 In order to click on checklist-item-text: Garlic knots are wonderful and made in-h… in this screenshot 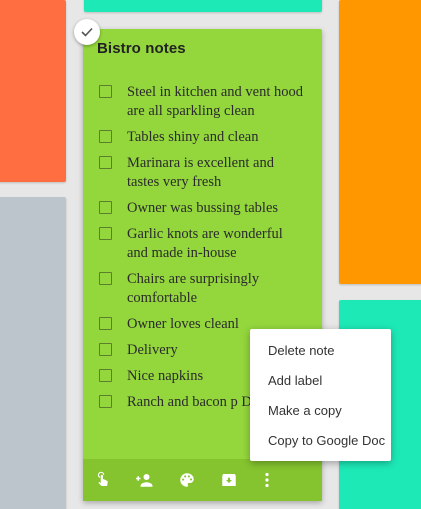, I will do `click(215, 244)`.